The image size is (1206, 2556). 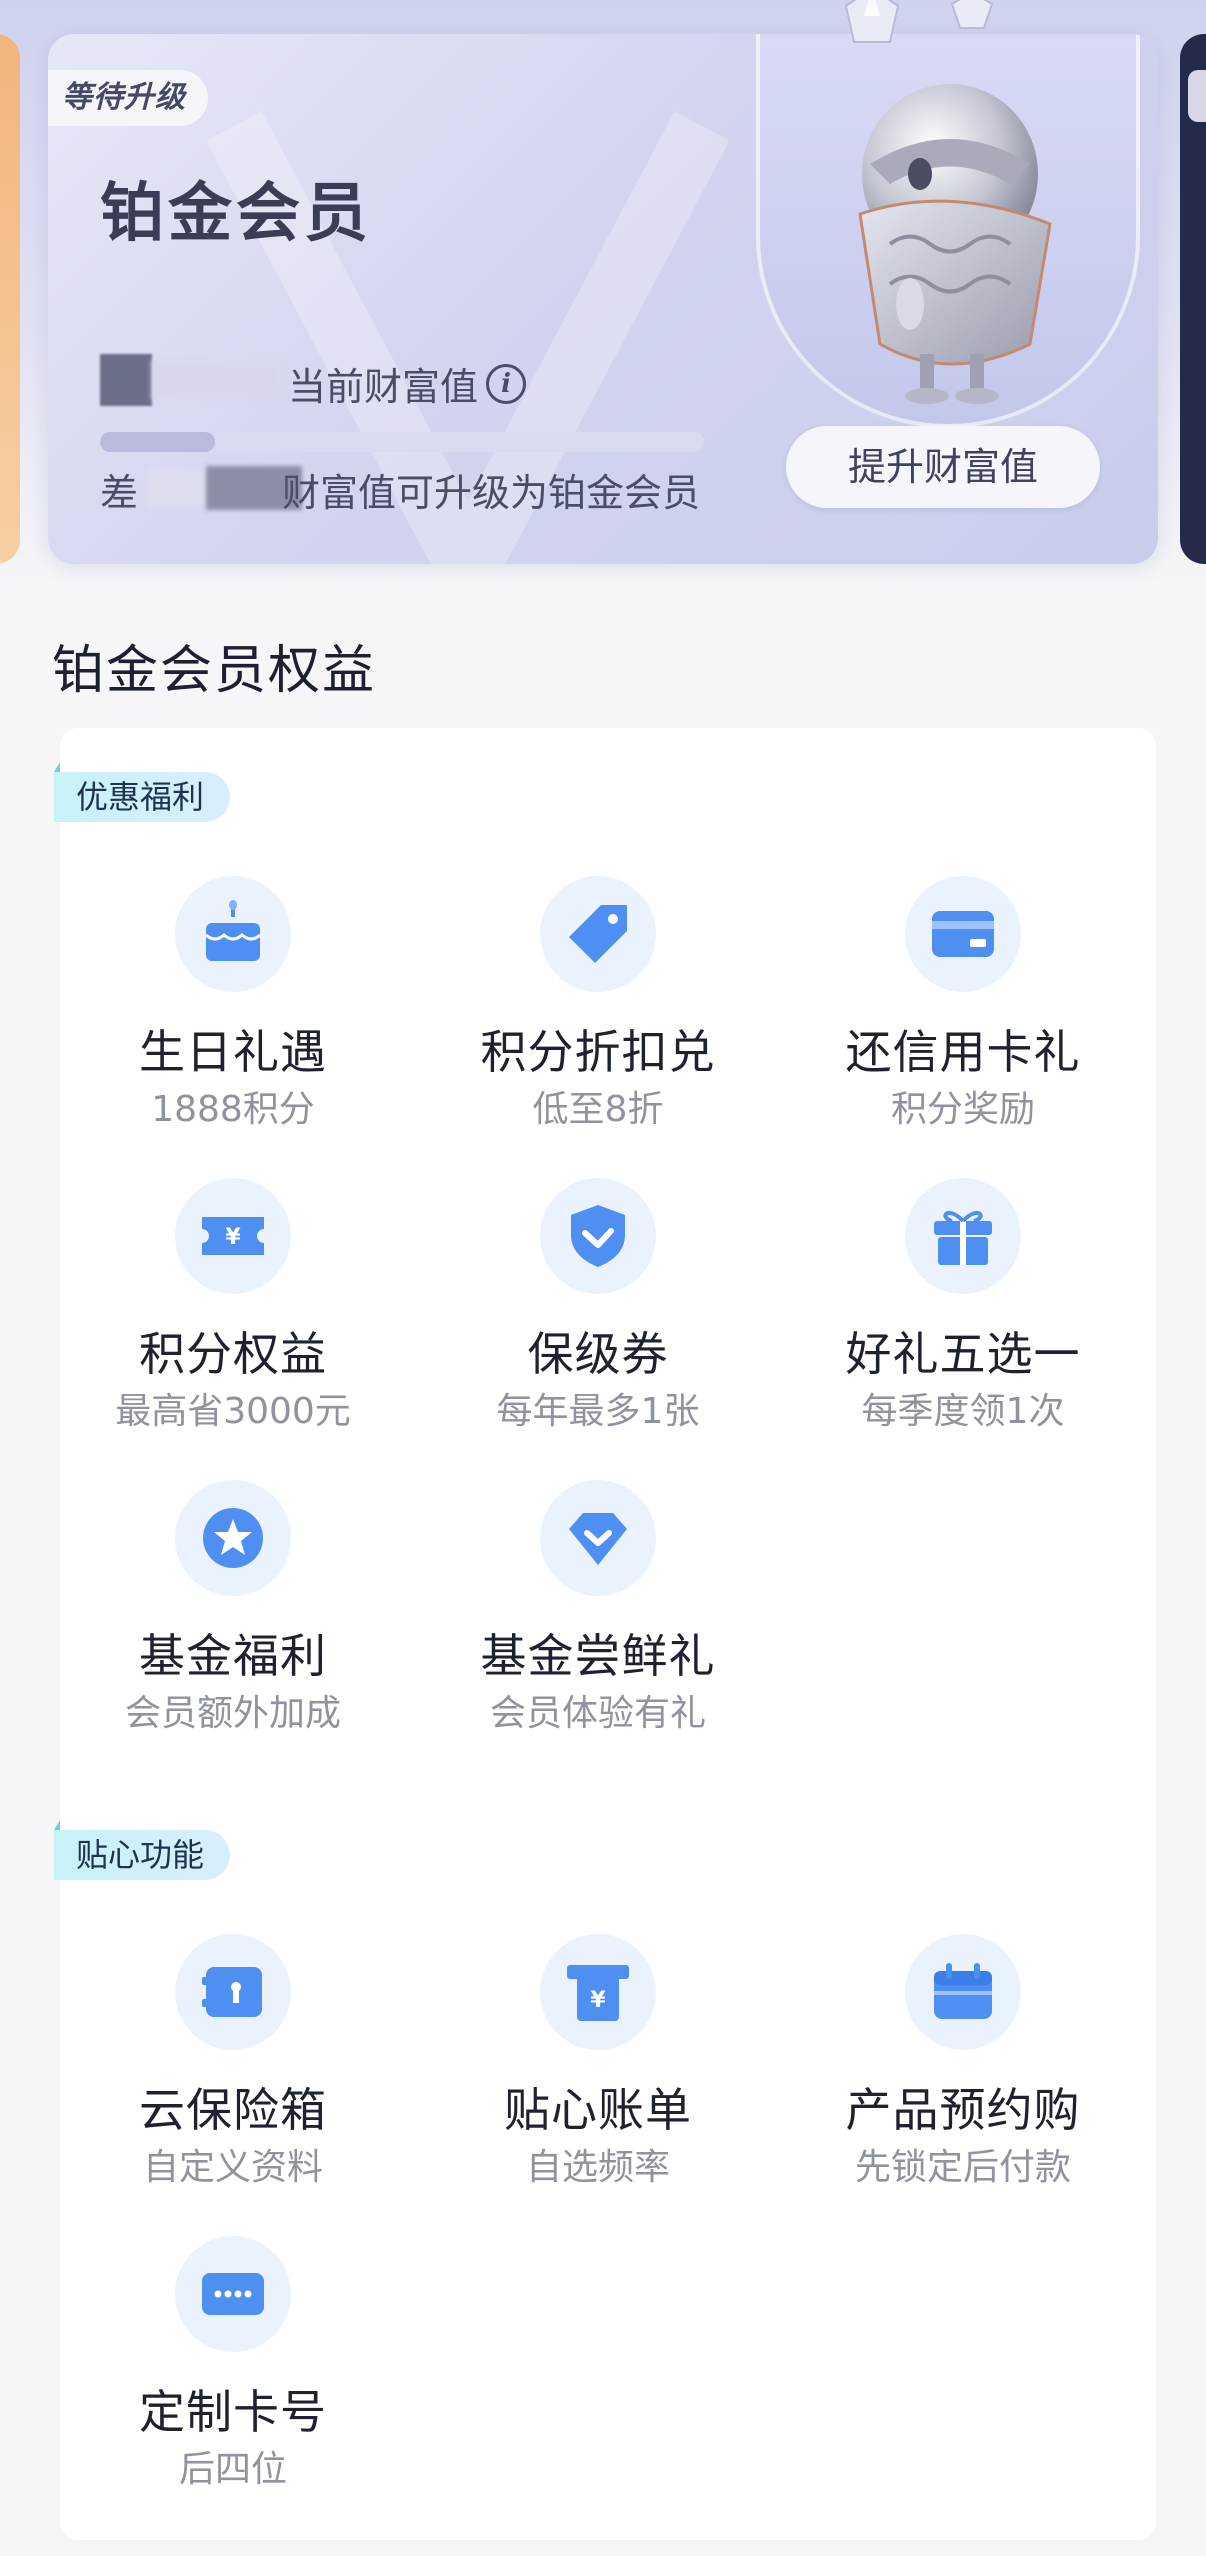 What do you see at coordinates (963, 1308) in the screenshot?
I see `benefit-gift-choice: 好礼五选一 每季度领1次` at bounding box center [963, 1308].